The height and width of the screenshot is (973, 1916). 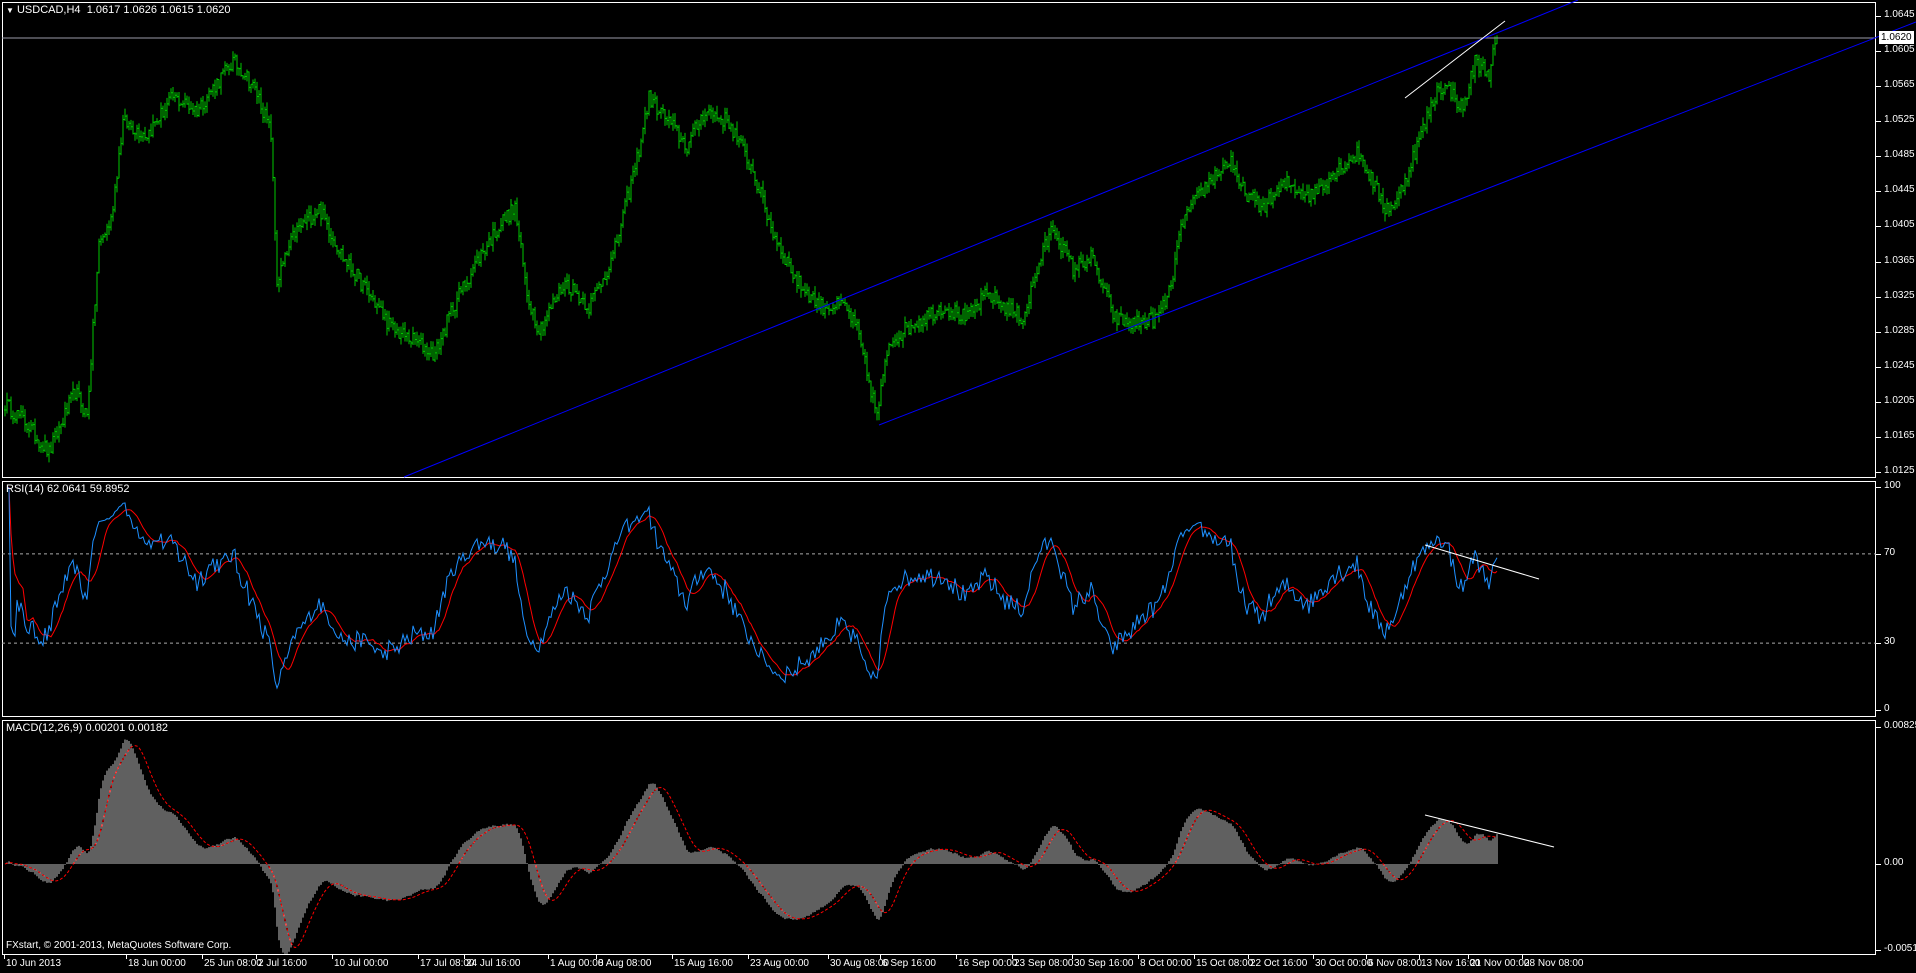 I want to click on rsi-axis-label: 0, so click(x=1887, y=708).